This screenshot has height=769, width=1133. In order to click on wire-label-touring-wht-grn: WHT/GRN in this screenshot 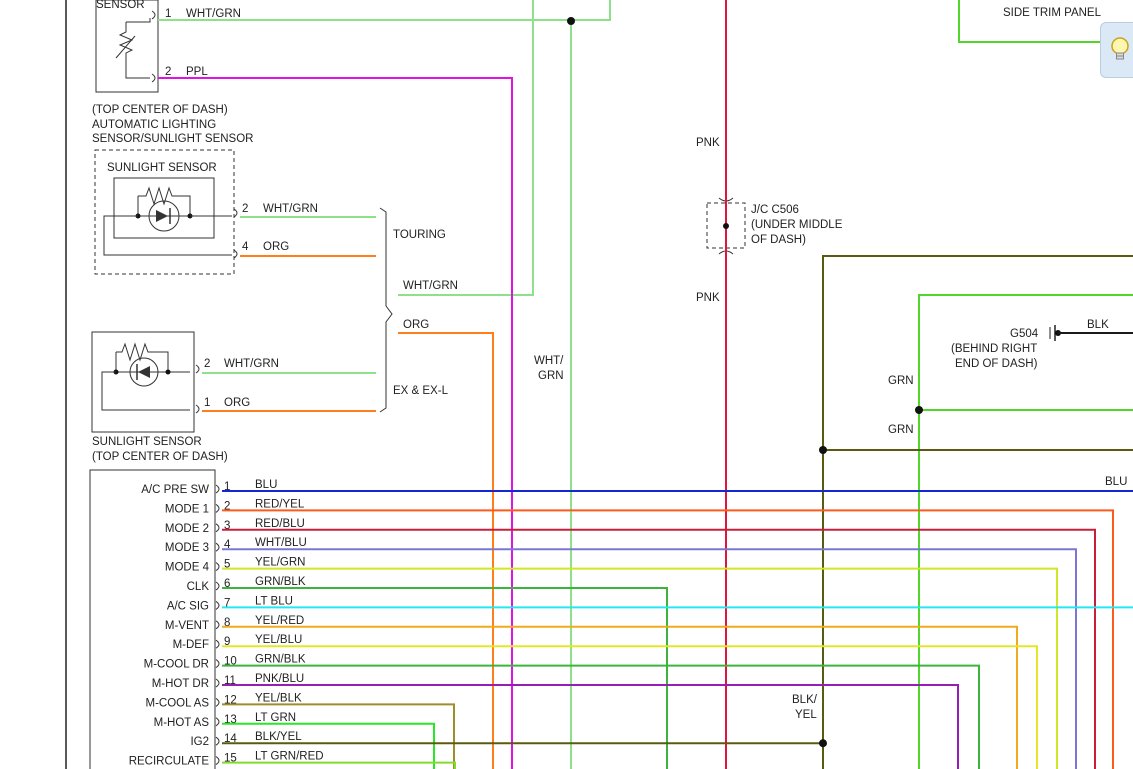, I will do `click(290, 209)`.